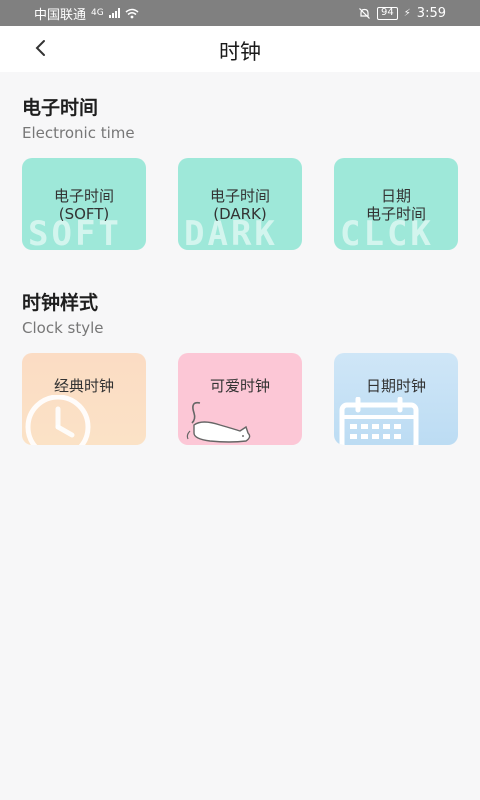 The image size is (480, 800). I want to click on status-right: 94 ⚡ 3:59, so click(402, 13).